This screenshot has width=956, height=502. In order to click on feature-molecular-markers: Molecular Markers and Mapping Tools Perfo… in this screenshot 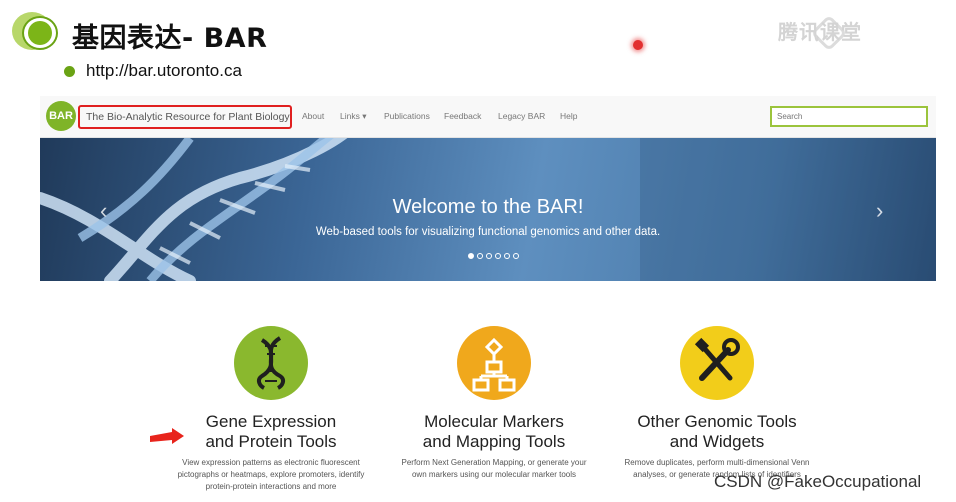, I will do `click(494, 403)`.